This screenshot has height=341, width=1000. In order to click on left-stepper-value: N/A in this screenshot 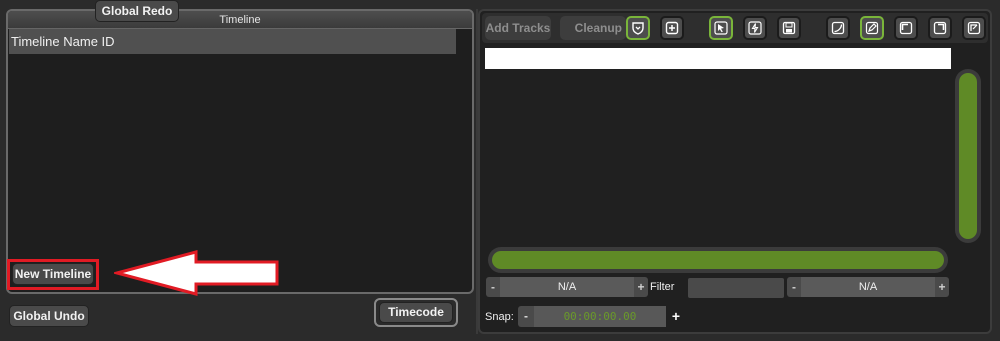, I will do `click(567, 287)`.